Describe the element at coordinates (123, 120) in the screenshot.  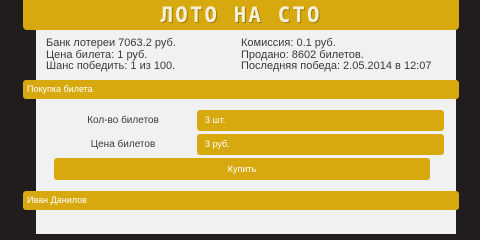
I see `quantity-label: Кол-во билетов` at that location.